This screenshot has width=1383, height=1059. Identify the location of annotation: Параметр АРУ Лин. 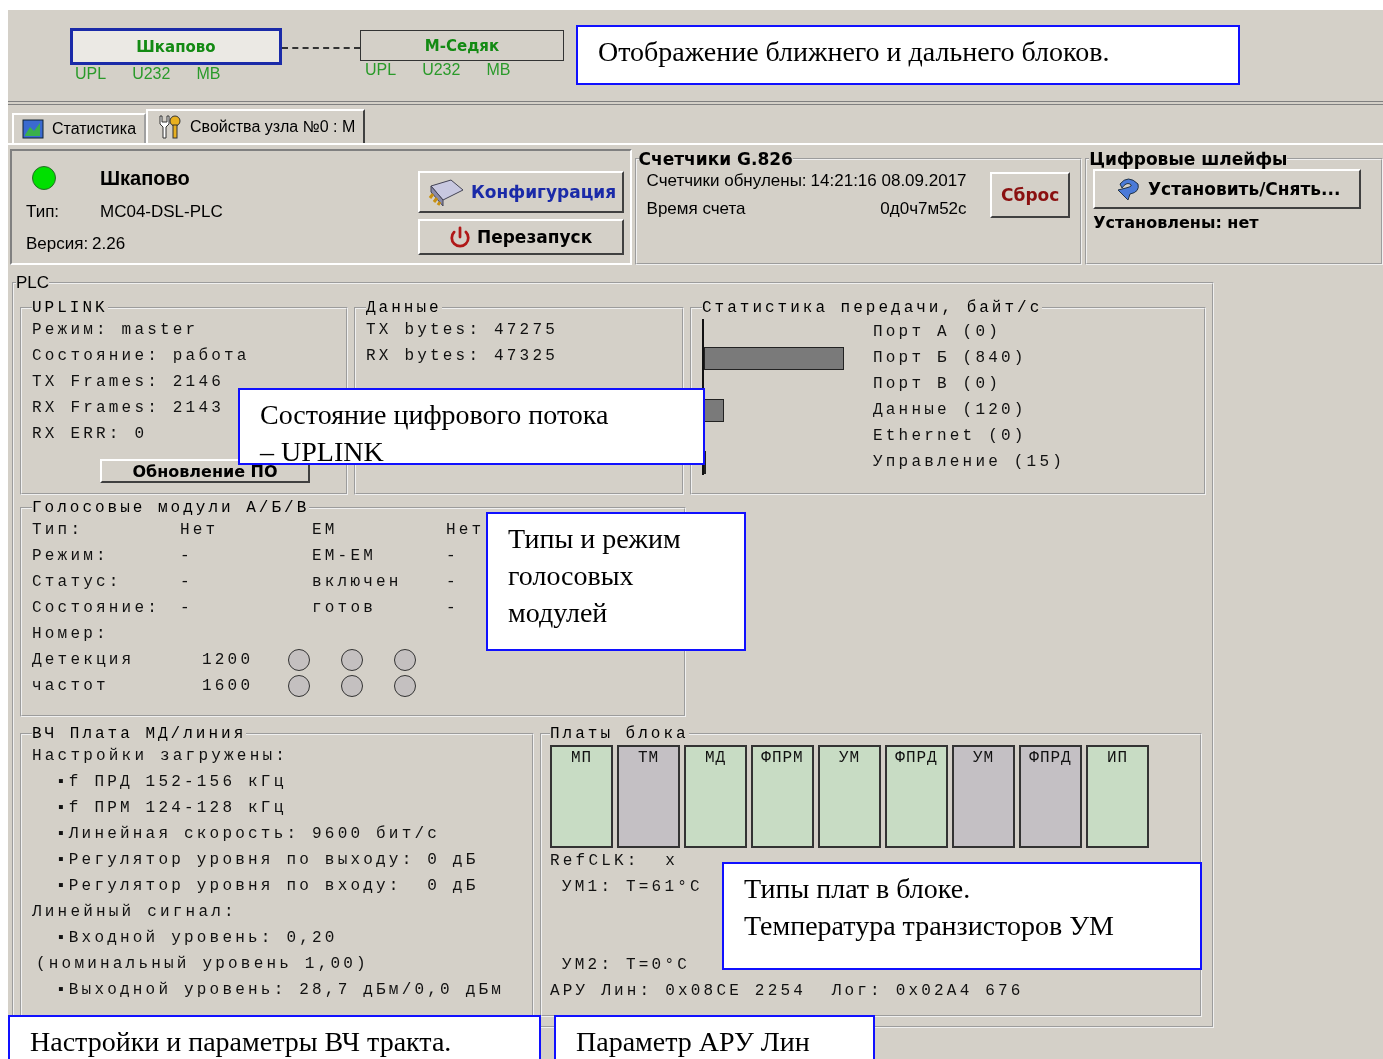
(714, 1037).